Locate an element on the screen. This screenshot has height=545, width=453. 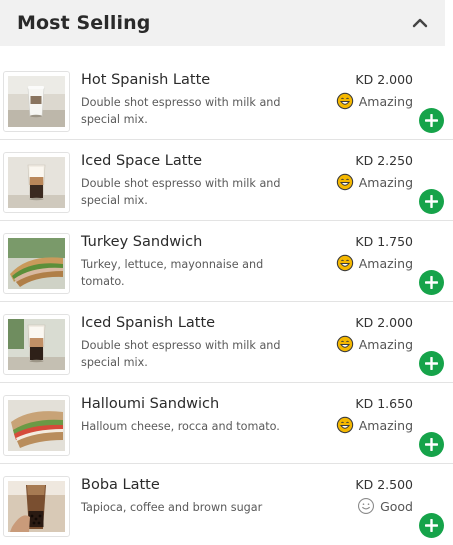
turkey-sandwich-image is located at coordinates (36, 263).